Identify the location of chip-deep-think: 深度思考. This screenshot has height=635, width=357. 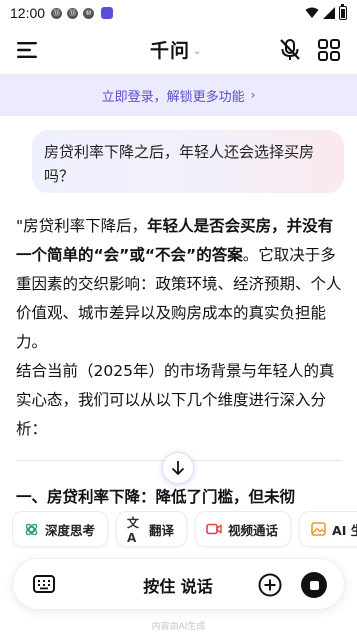
(60, 529).